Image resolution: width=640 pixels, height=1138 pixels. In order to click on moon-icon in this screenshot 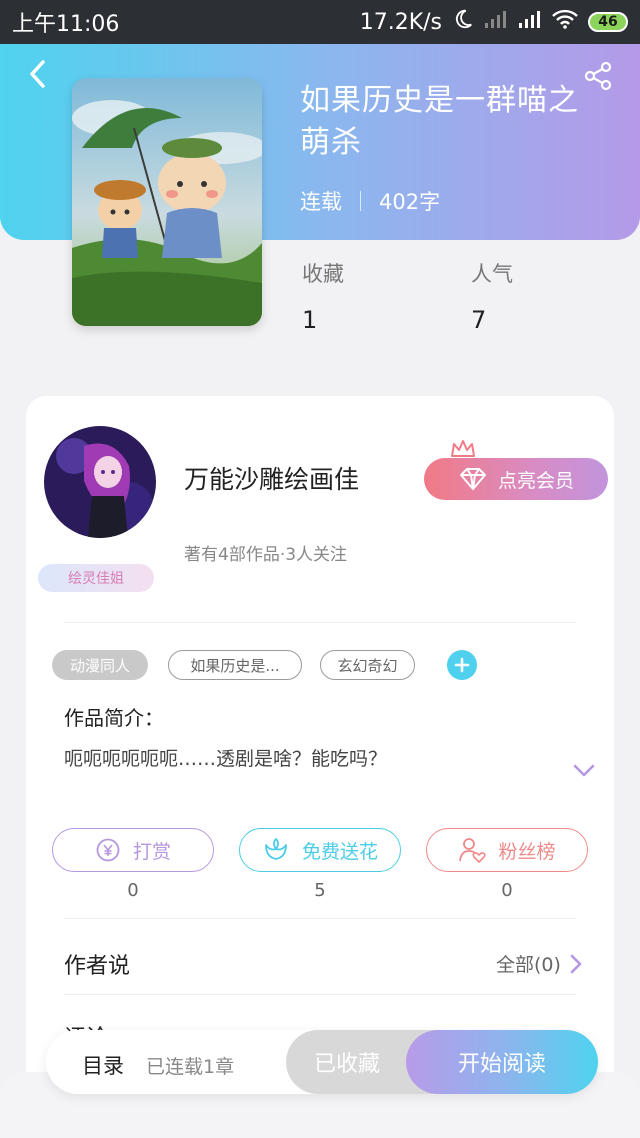, I will do `click(463, 22)`.